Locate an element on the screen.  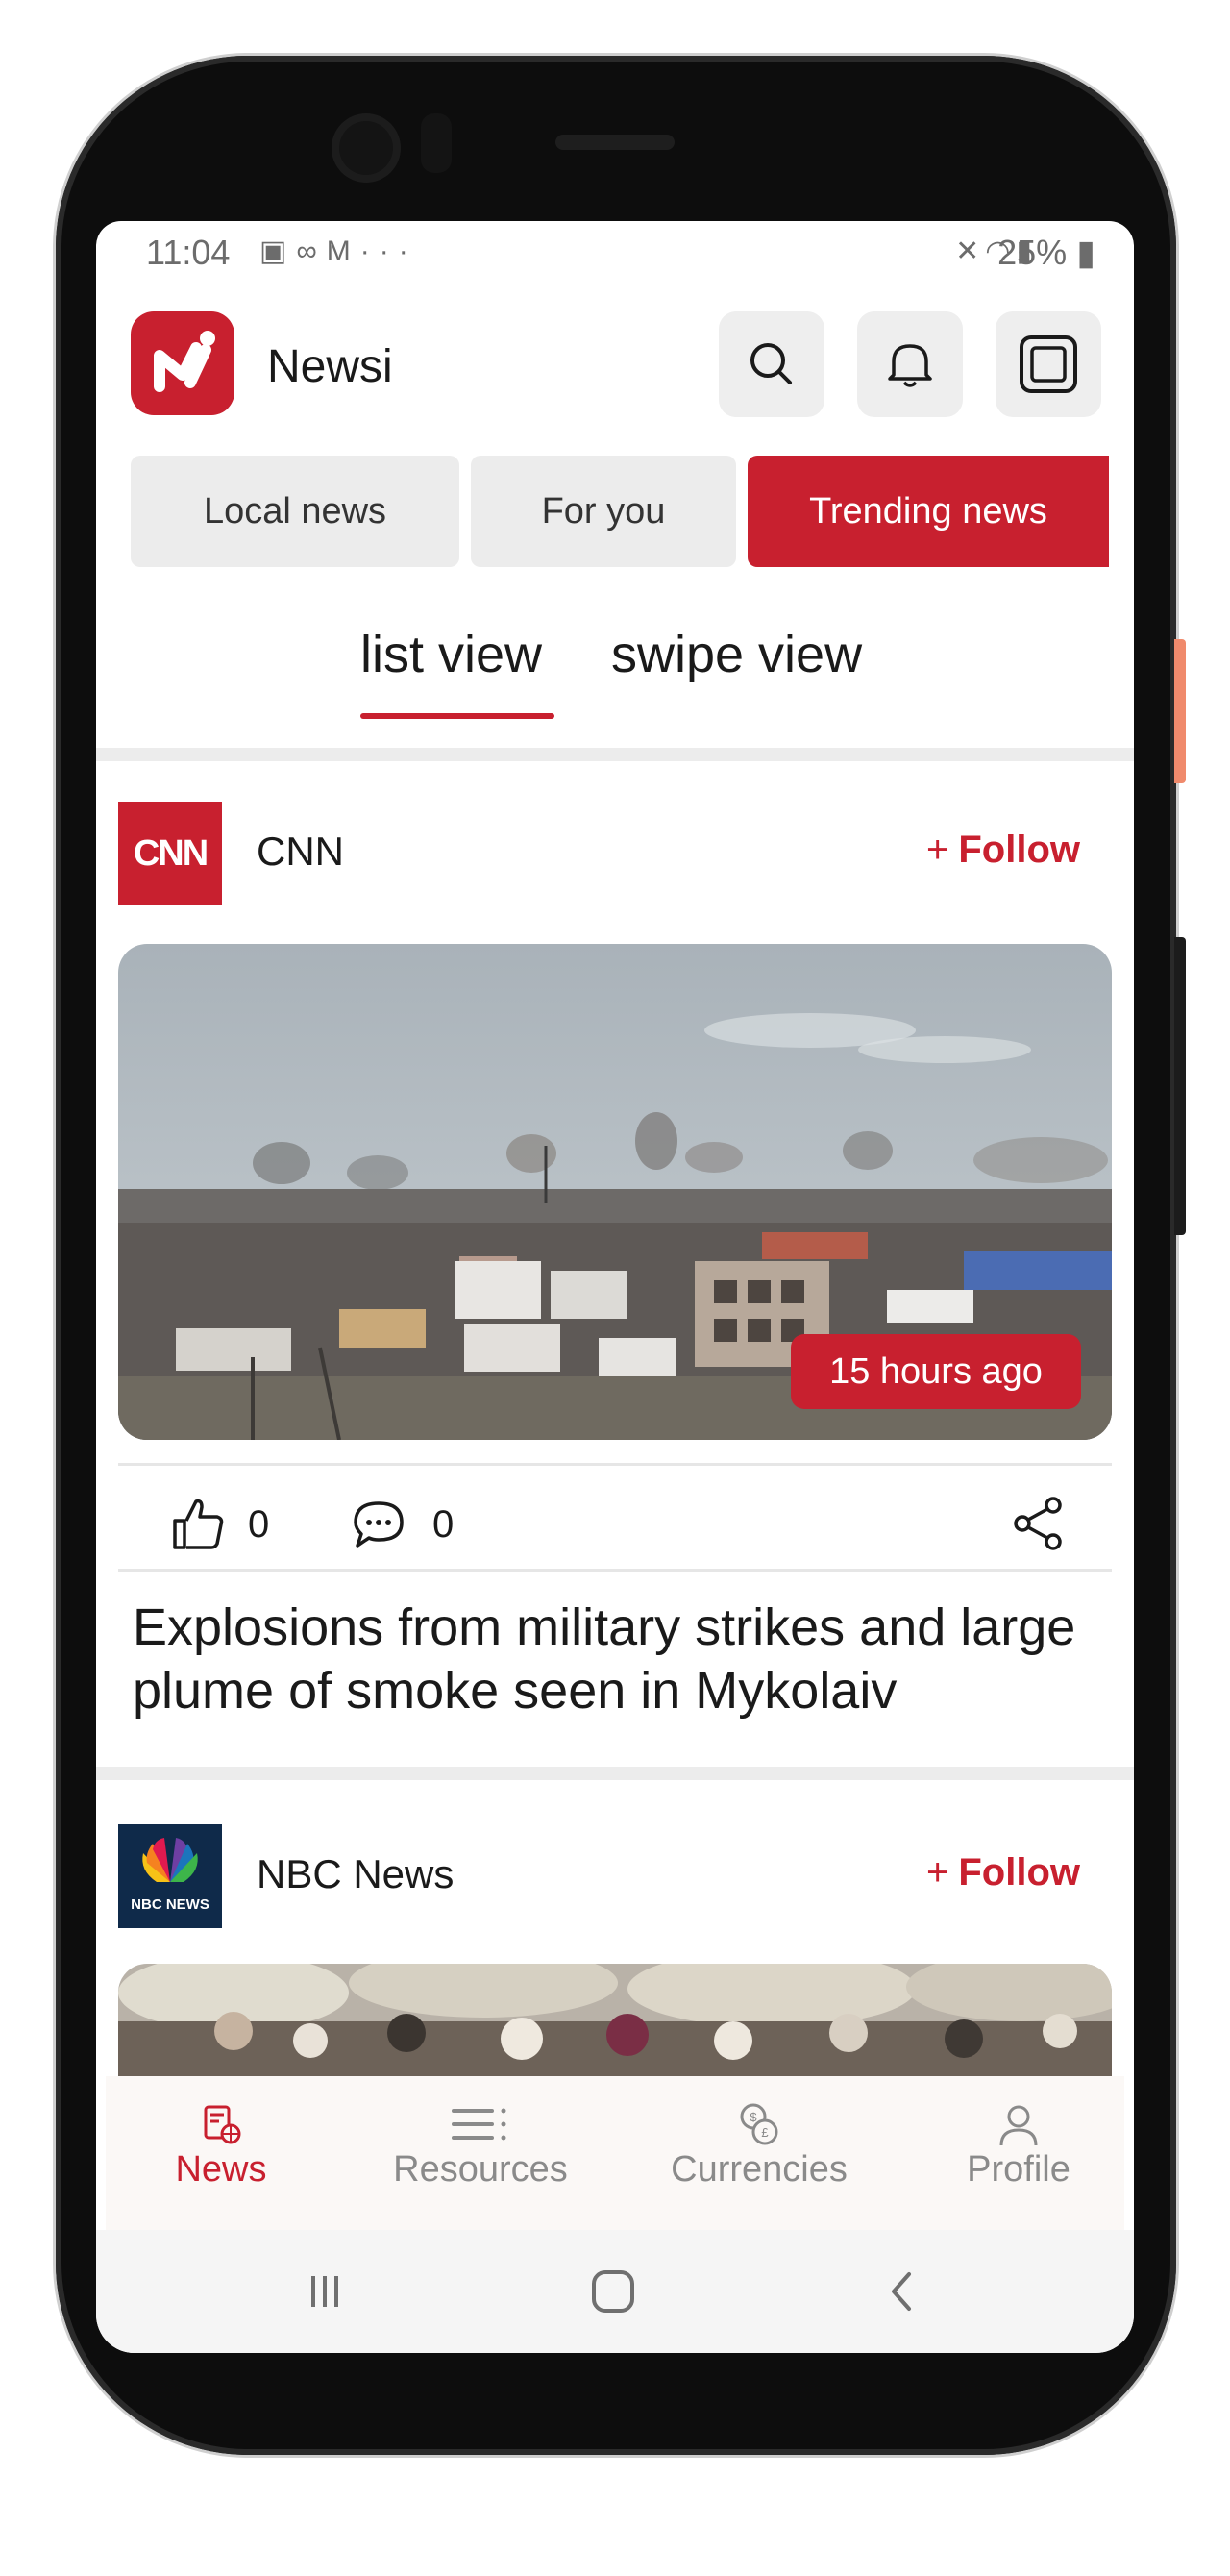
status-time: 11:04 is located at coordinates (189, 253).